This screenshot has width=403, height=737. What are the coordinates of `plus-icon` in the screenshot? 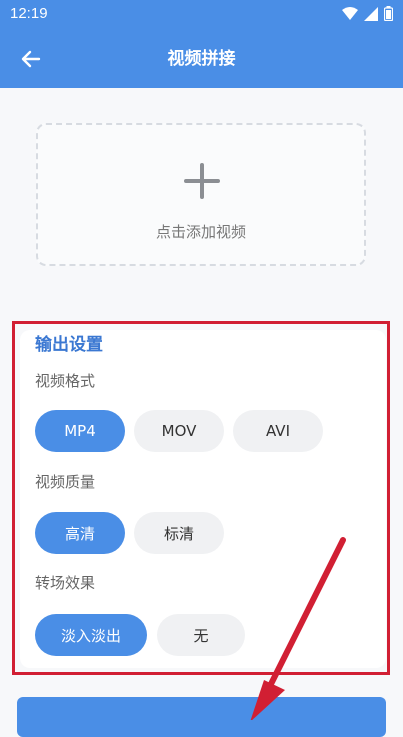 It's located at (202, 181).